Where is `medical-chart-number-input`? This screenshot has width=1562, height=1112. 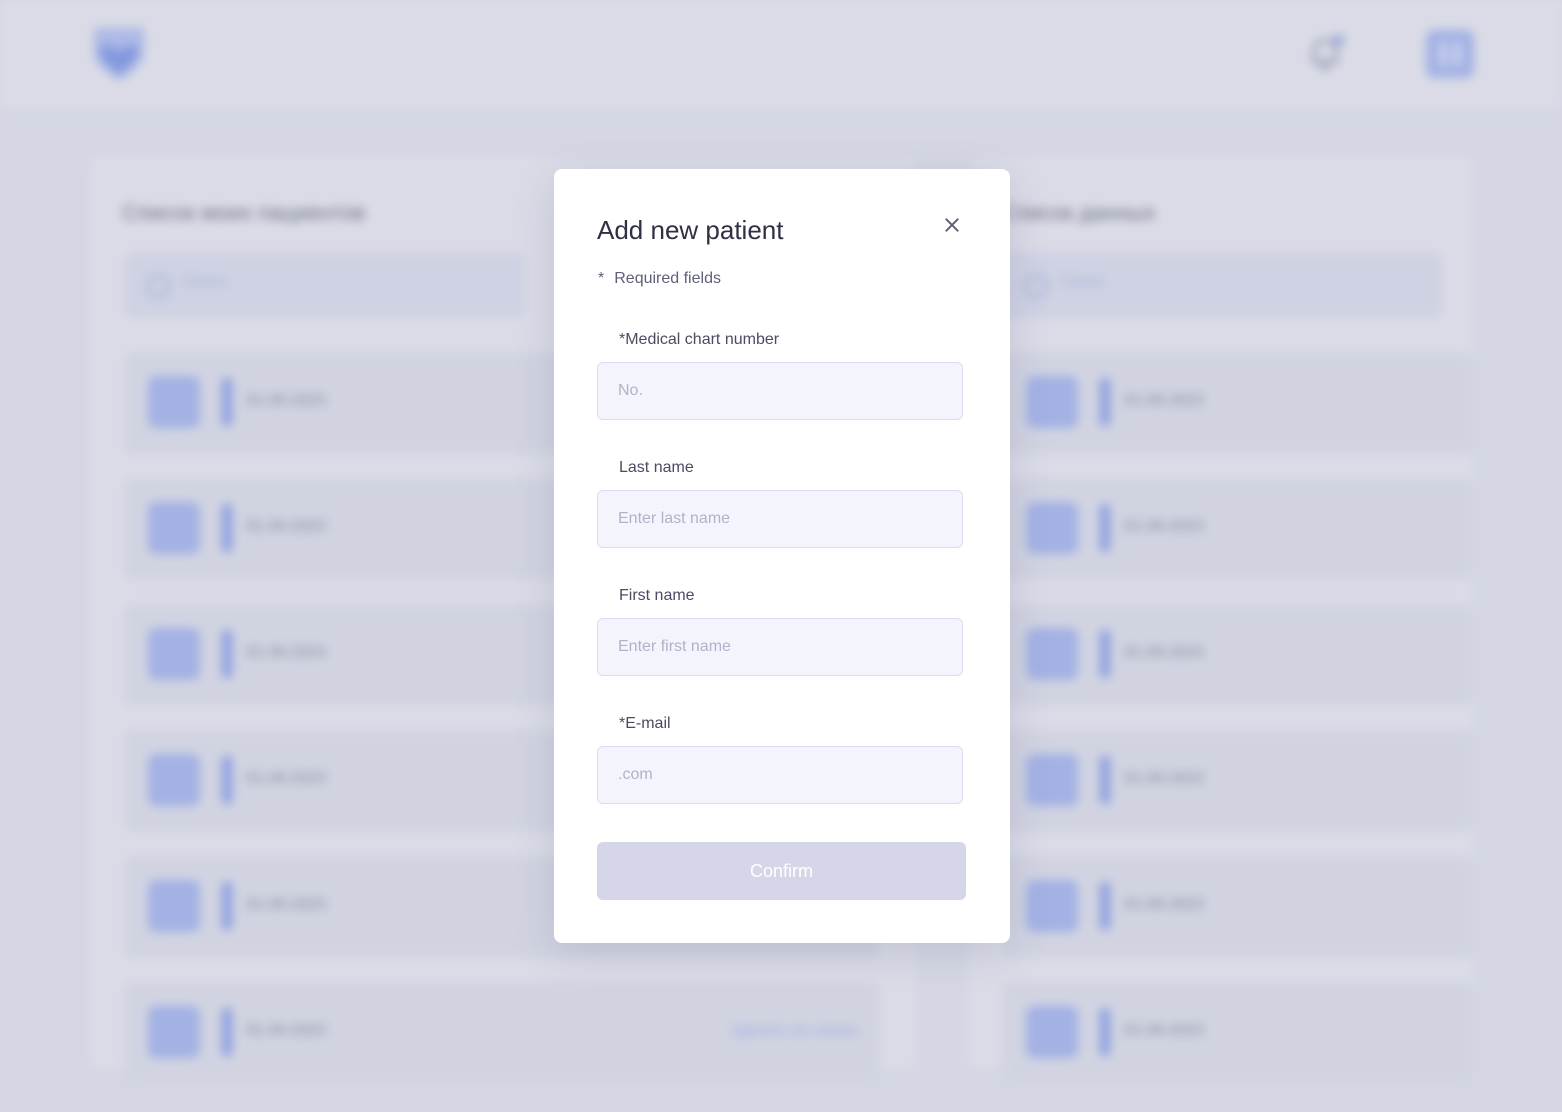
medical-chart-number-input is located at coordinates (780, 391).